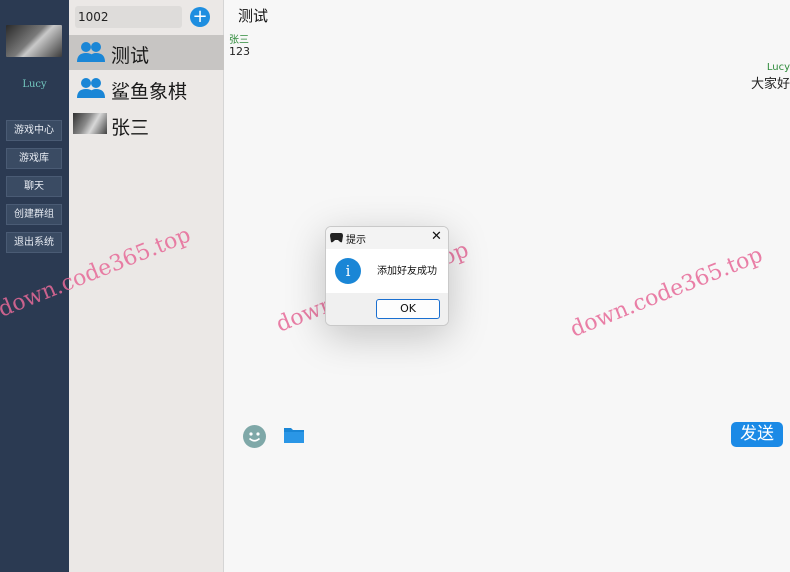  I want to click on message-text: 123, so click(239, 51).